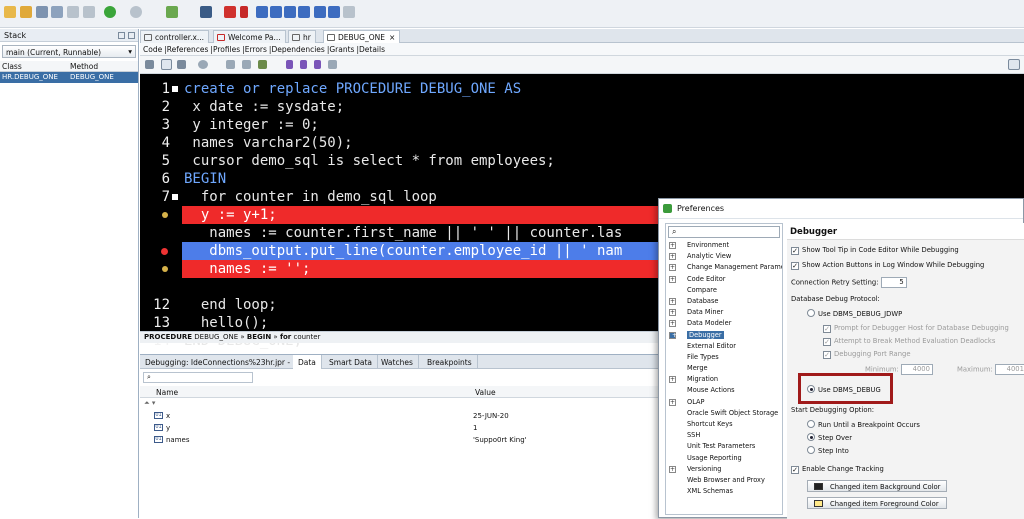  I want to click on tree-item: File Types, so click(724, 357).